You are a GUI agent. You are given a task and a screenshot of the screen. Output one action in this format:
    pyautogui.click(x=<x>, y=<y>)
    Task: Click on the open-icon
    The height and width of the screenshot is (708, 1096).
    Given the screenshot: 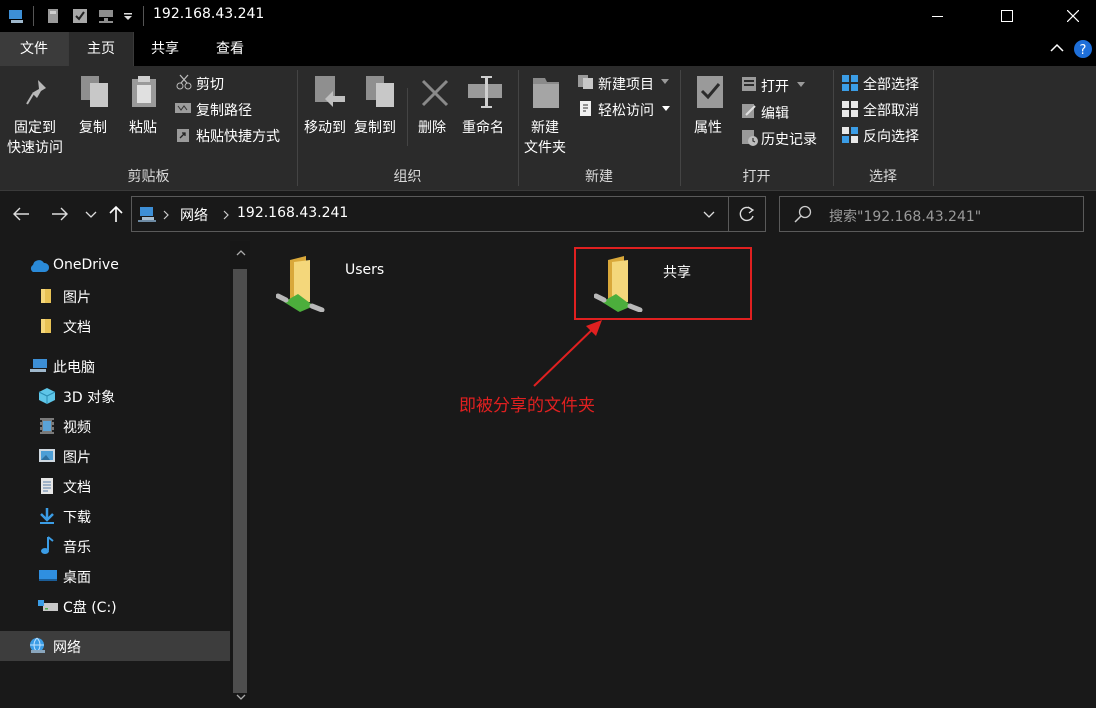 What is the action you would take?
    pyautogui.click(x=749, y=84)
    